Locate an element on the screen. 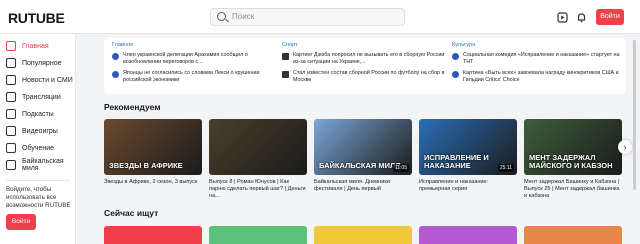 Image resolution: width=640 pixels, height=244 pixels. sidebar-login-button: Войти is located at coordinates (21, 222).